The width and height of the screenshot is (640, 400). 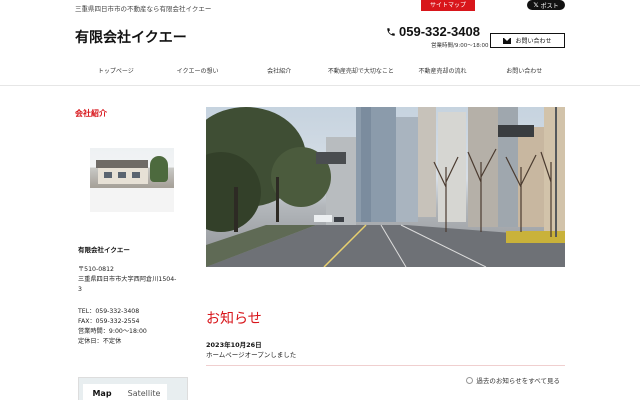 What do you see at coordinates (131, 37) in the screenshot?
I see `site-title: 有限会社イクエー` at bounding box center [131, 37].